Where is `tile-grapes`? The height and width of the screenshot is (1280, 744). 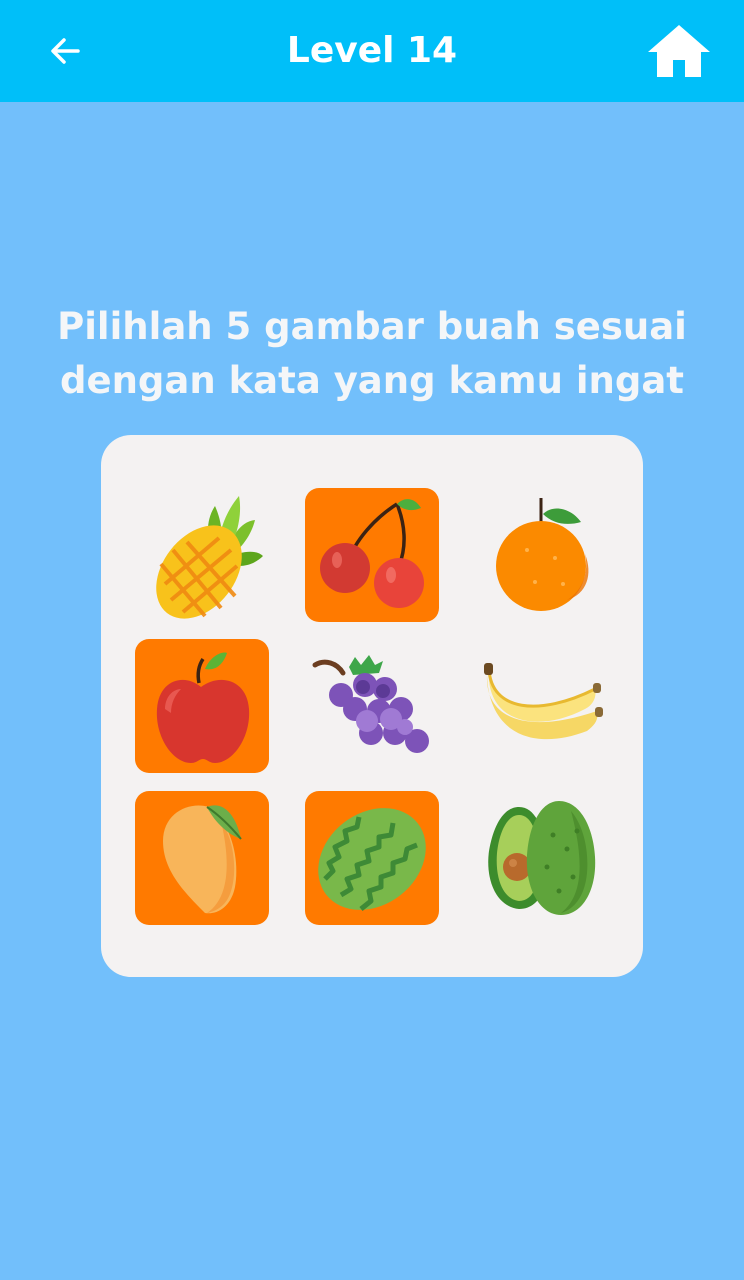 tile-grapes is located at coordinates (372, 706).